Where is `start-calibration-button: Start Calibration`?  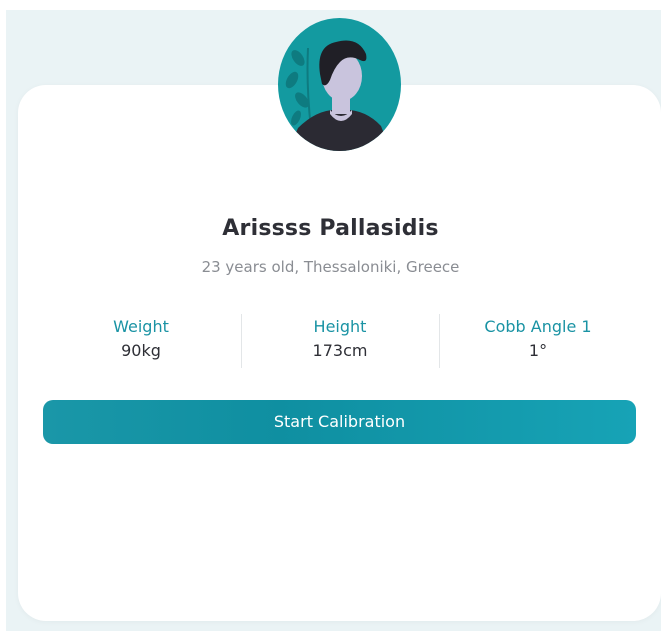
start-calibration-button: Start Calibration is located at coordinates (339, 422).